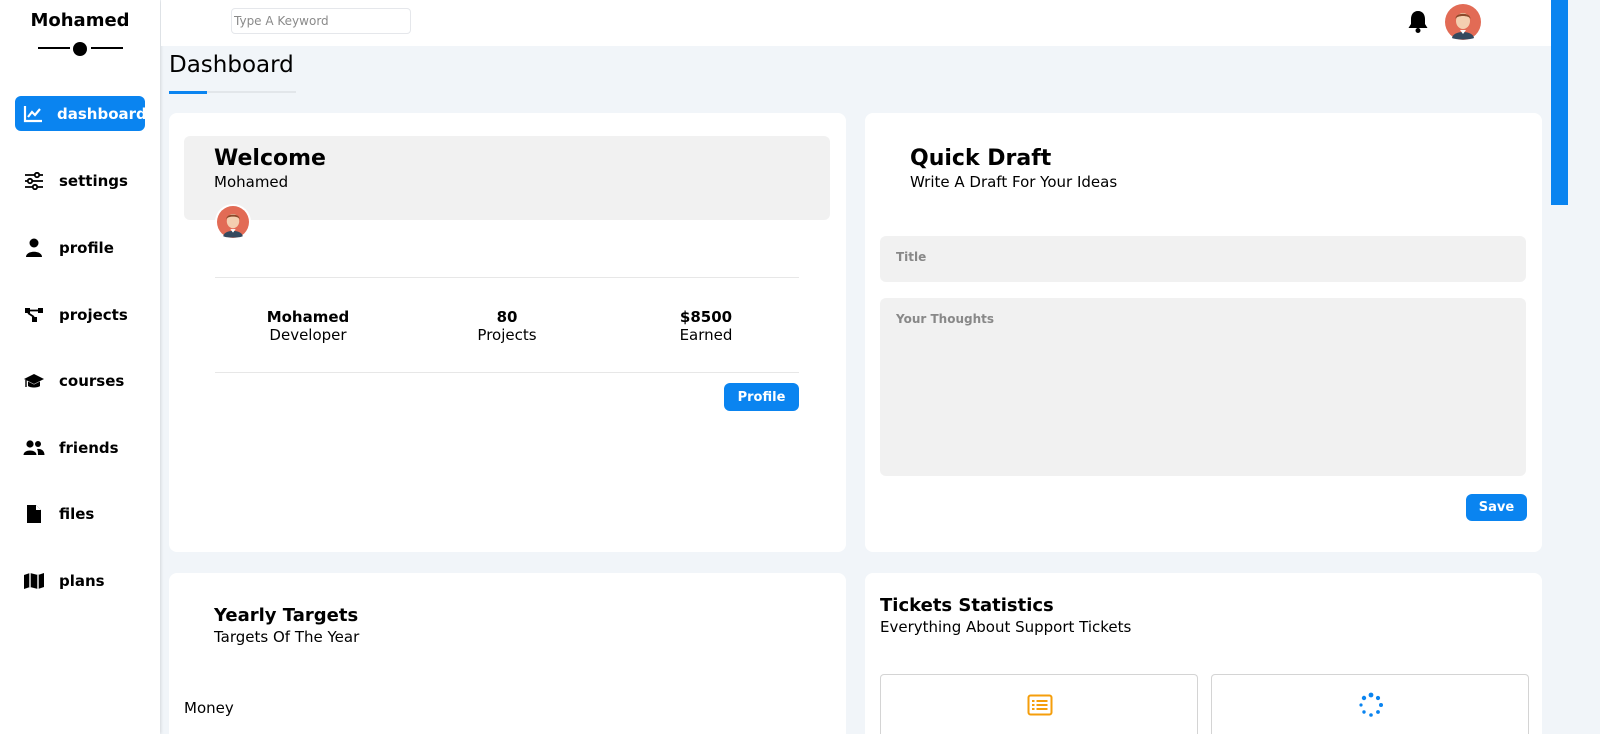  I want to click on spinner-icon, so click(1371, 704).